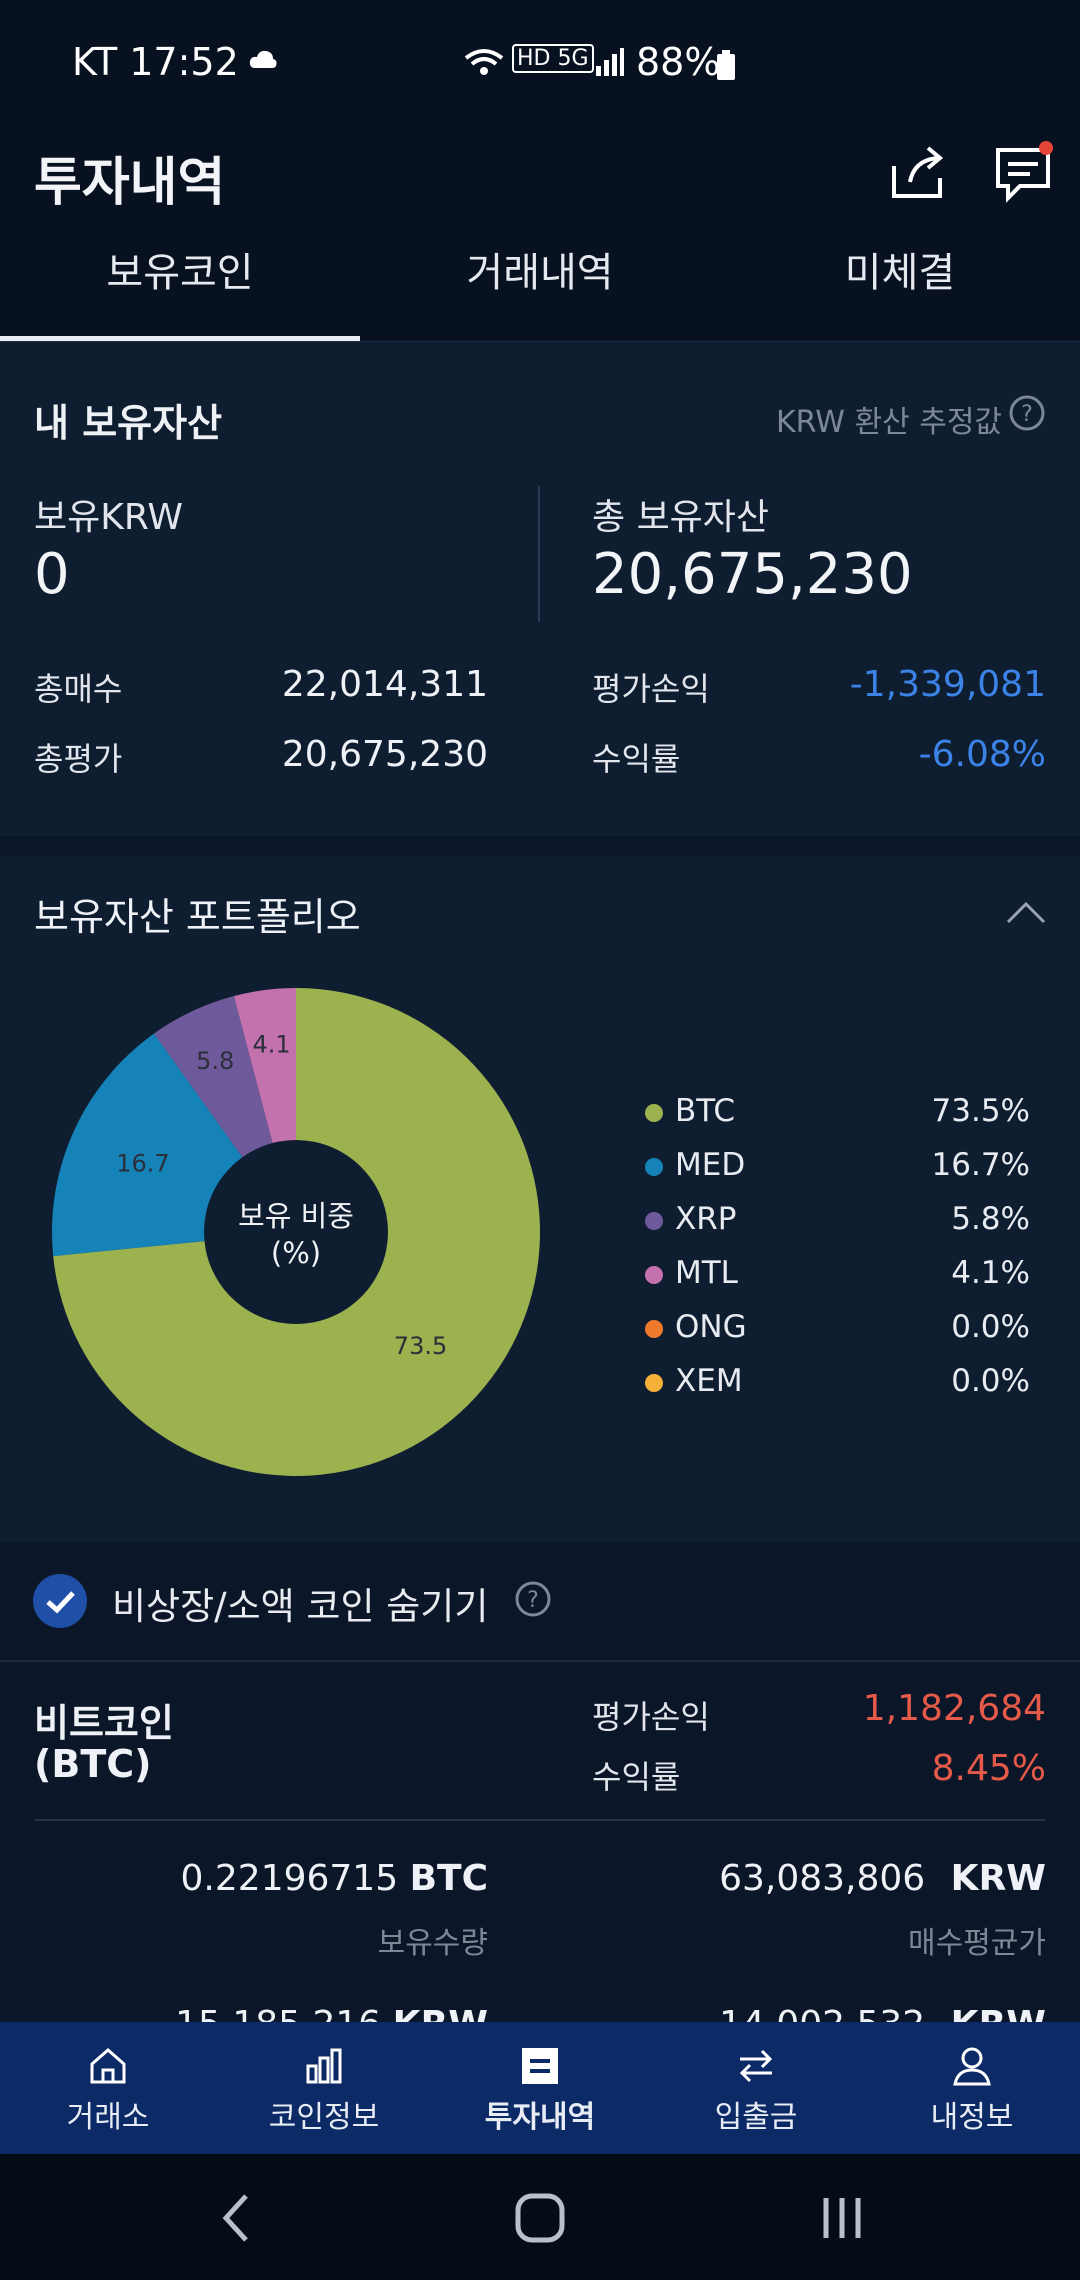  What do you see at coordinates (990, 1219) in the screenshot?
I see `legend-percent: 5.8%` at bounding box center [990, 1219].